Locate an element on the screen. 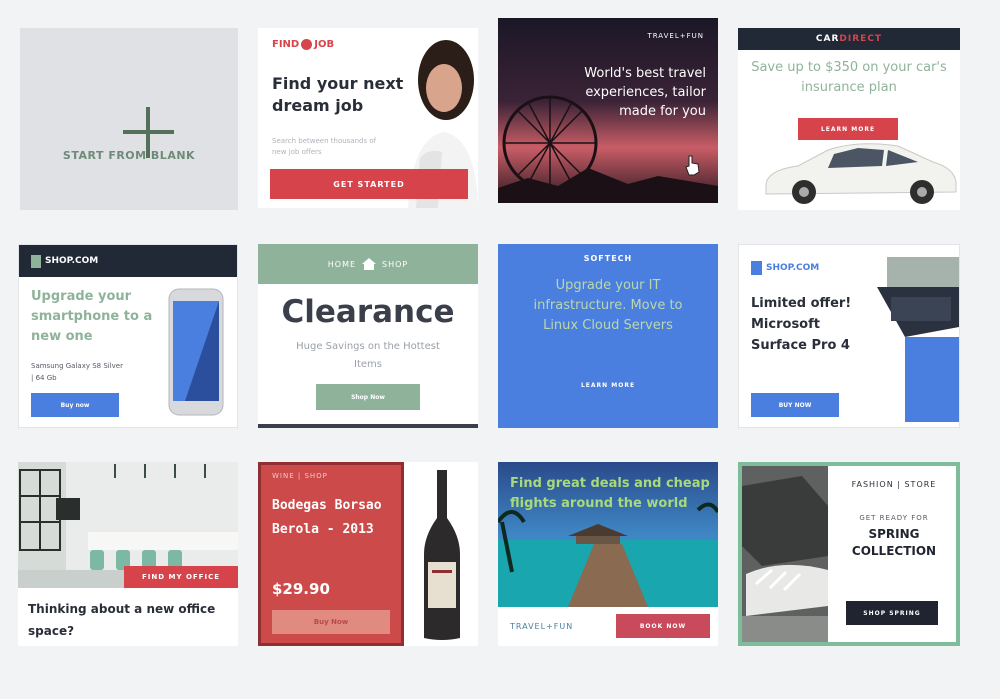 This screenshot has height=699, width=1000. shop1-header: SHOP.COM is located at coordinates (128, 261).